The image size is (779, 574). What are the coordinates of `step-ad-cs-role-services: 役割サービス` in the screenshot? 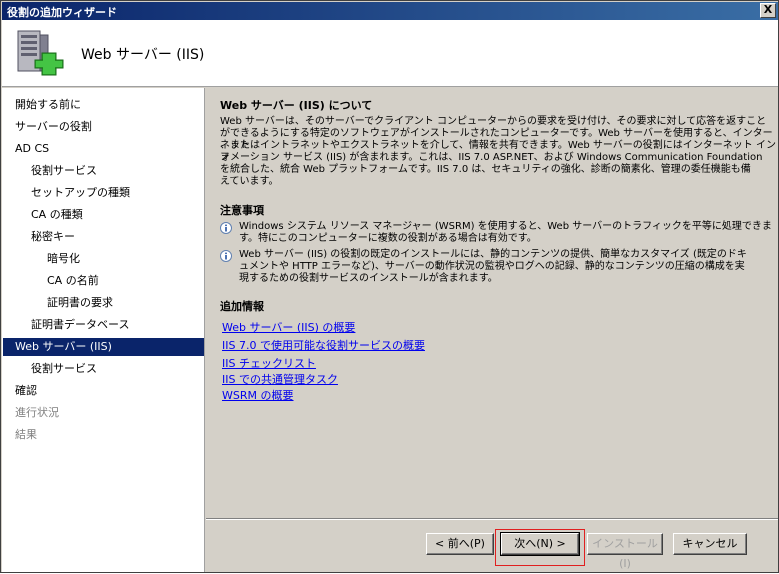 It's located at (64, 171).